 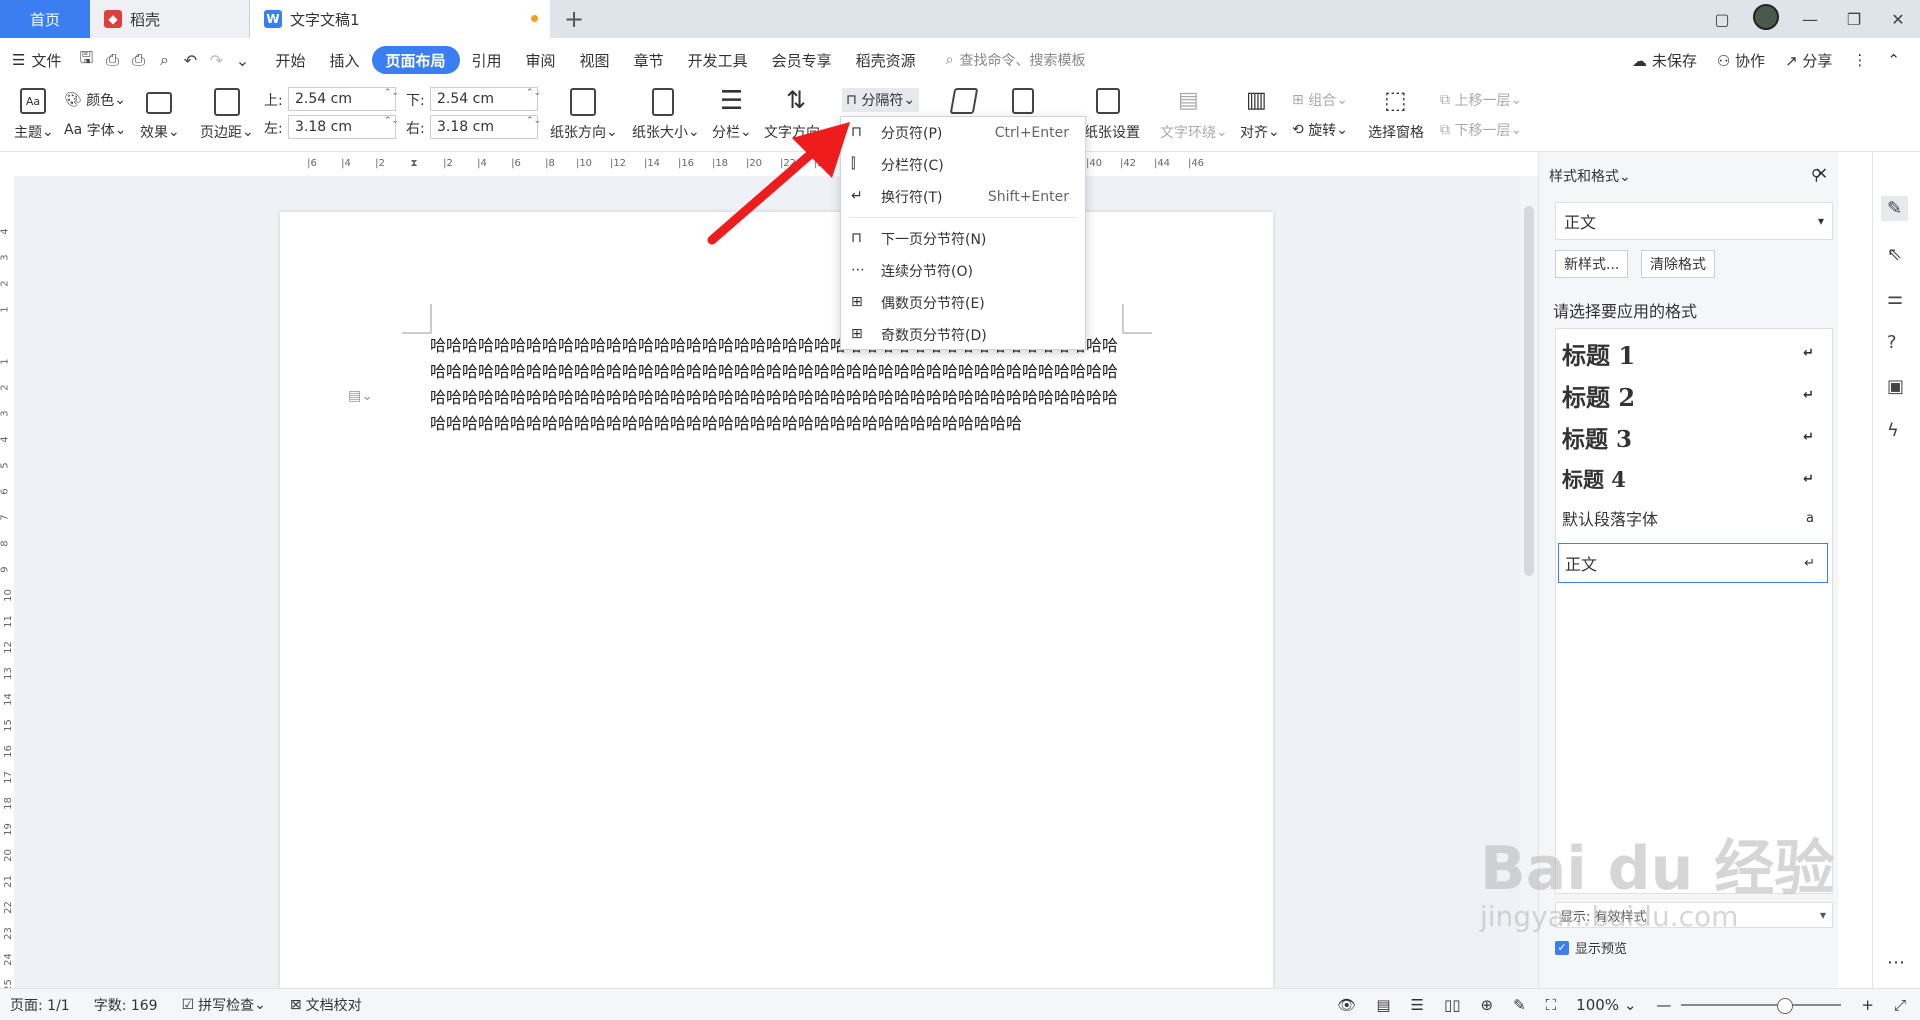 I want to click on menu-item-even-page-section: ⊞ 偶数页分节符(E), so click(x=964, y=303).